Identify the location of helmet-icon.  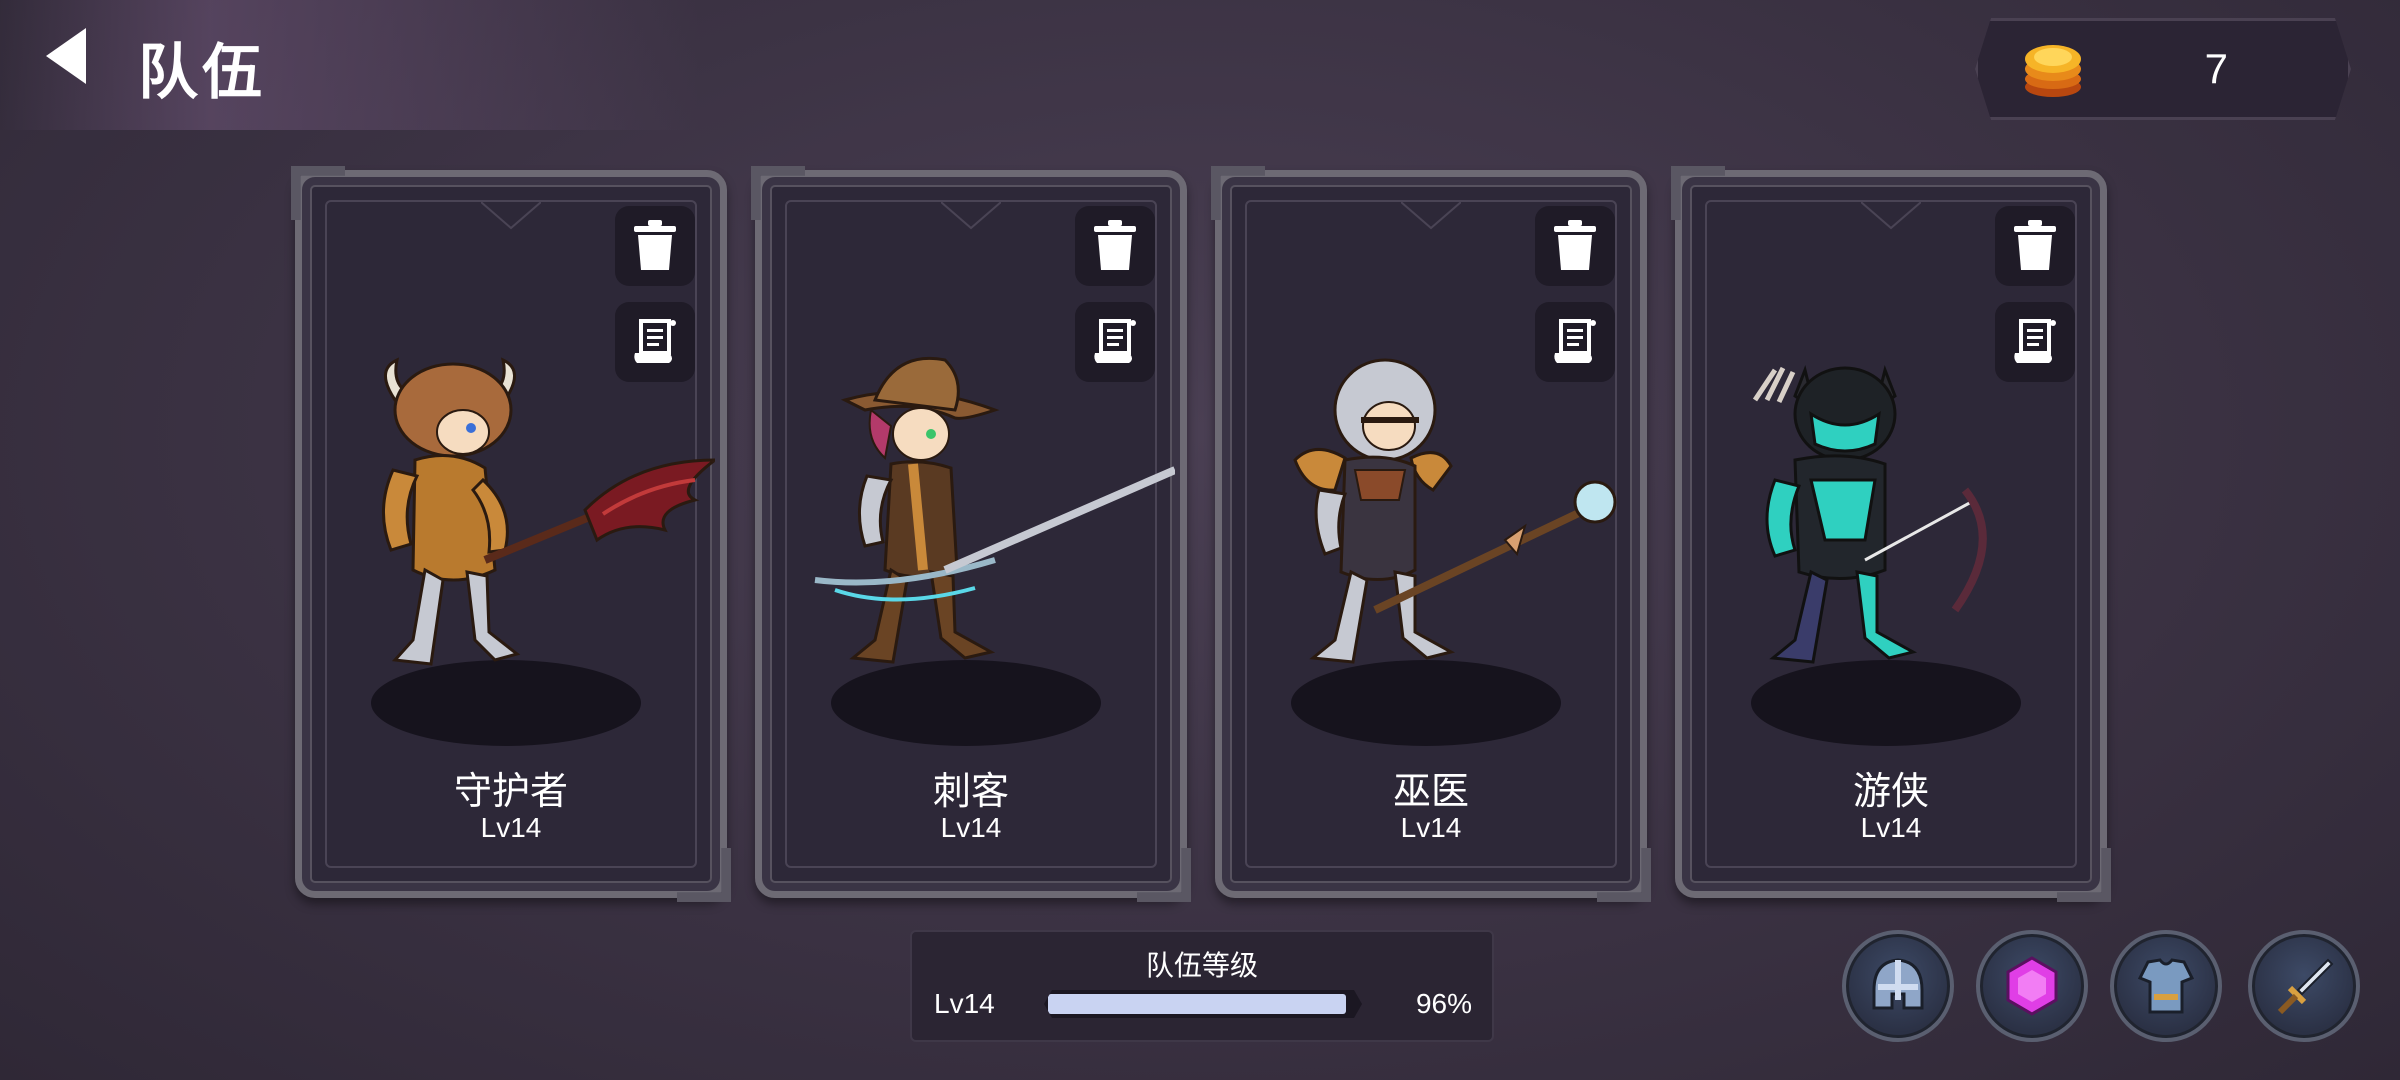
(1898, 984).